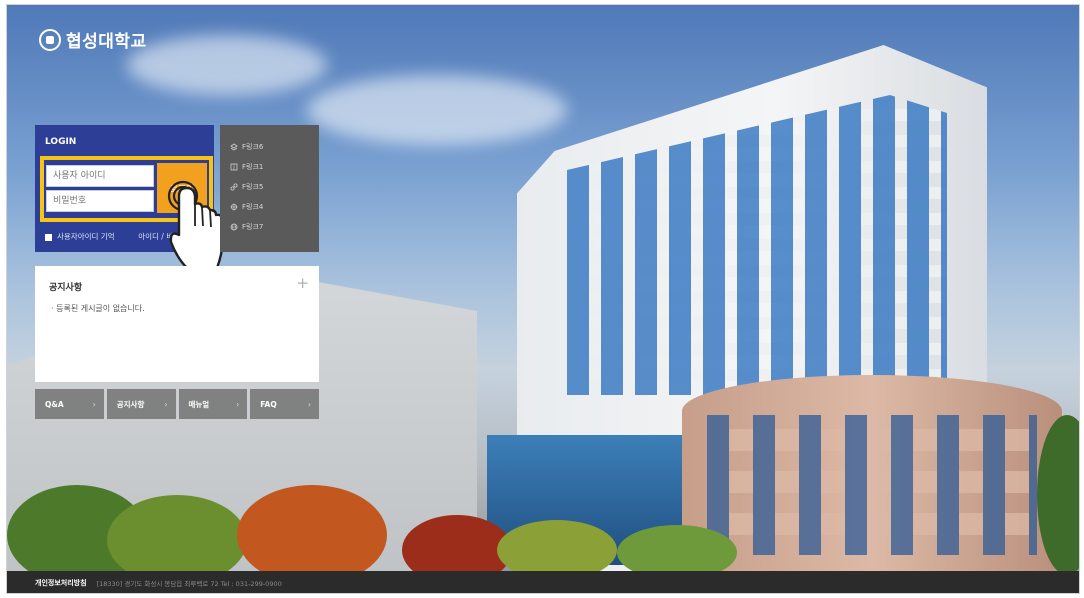 The height and width of the screenshot is (598, 1084). Describe the element at coordinates (253, 187) in the screenshot. I see `quick-link-label: F링크5` at that location.